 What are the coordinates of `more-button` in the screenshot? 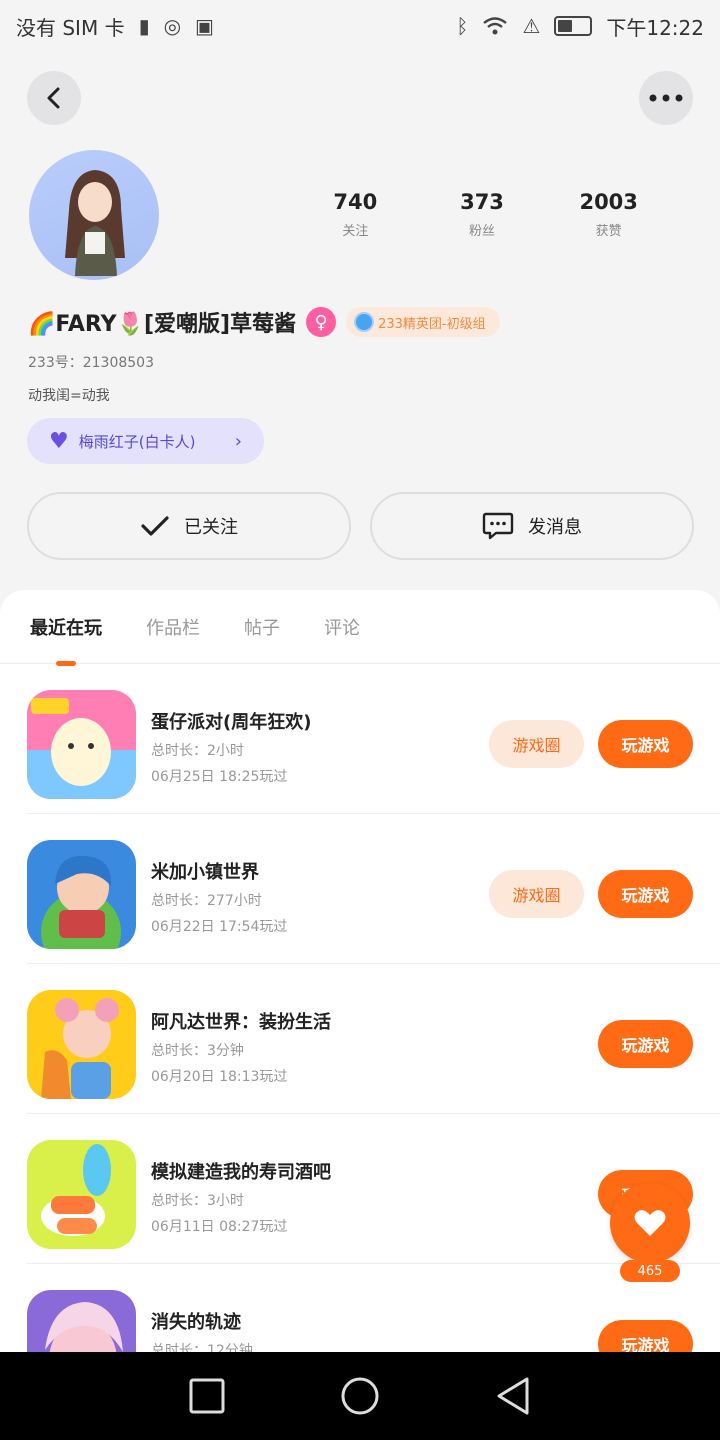 It's located at (666, 98).